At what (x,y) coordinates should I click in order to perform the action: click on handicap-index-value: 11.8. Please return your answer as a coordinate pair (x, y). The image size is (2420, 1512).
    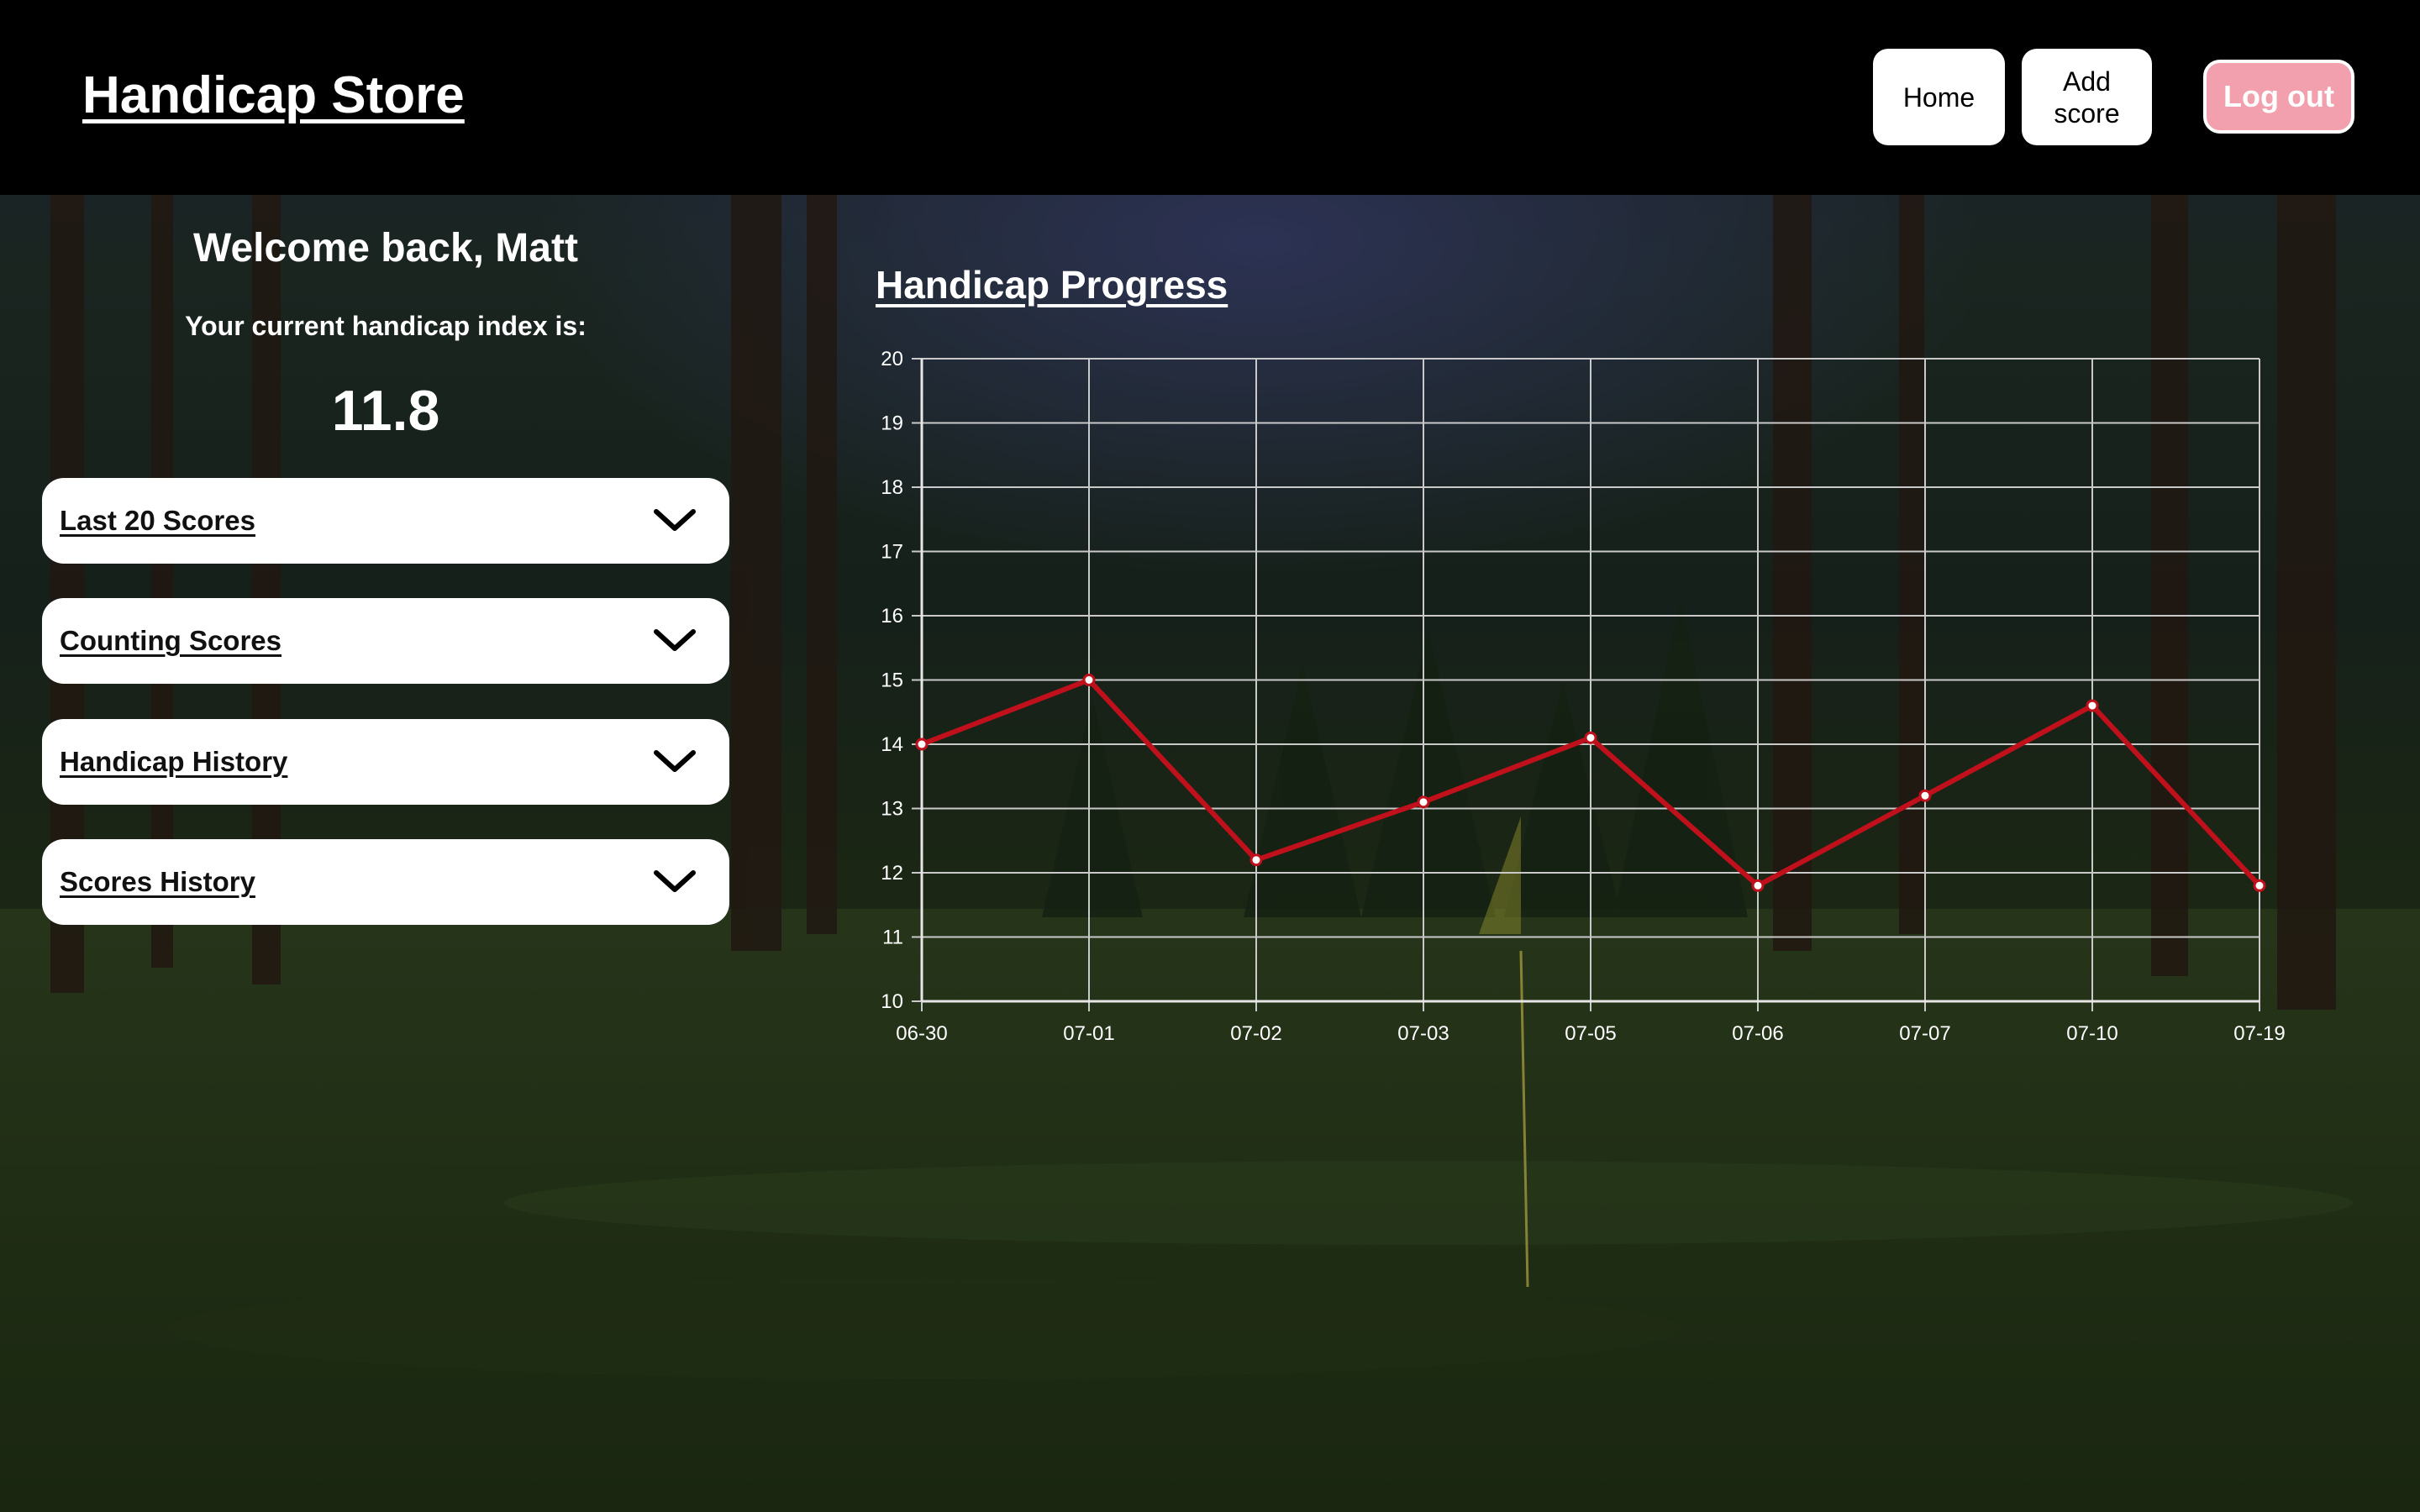
    Looking at the image, I should click on (385, 411).